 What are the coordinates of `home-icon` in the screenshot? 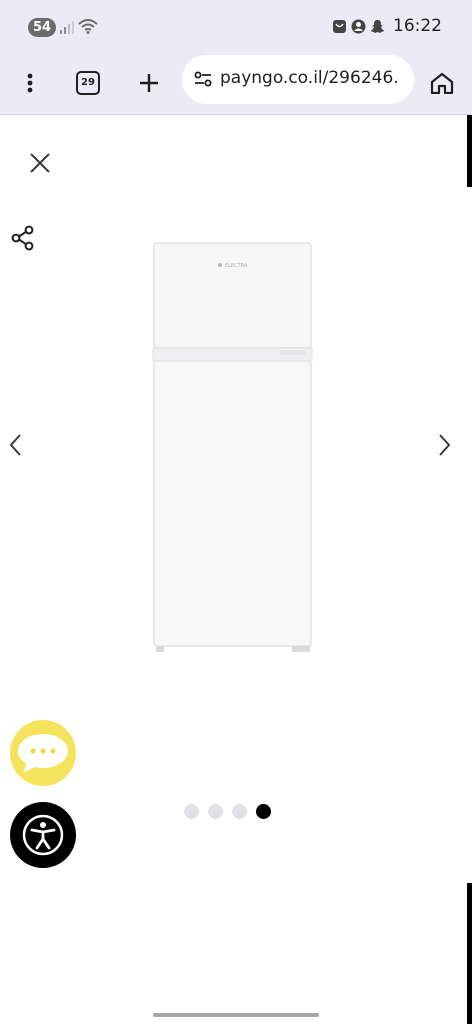 It's located at (442, 83).